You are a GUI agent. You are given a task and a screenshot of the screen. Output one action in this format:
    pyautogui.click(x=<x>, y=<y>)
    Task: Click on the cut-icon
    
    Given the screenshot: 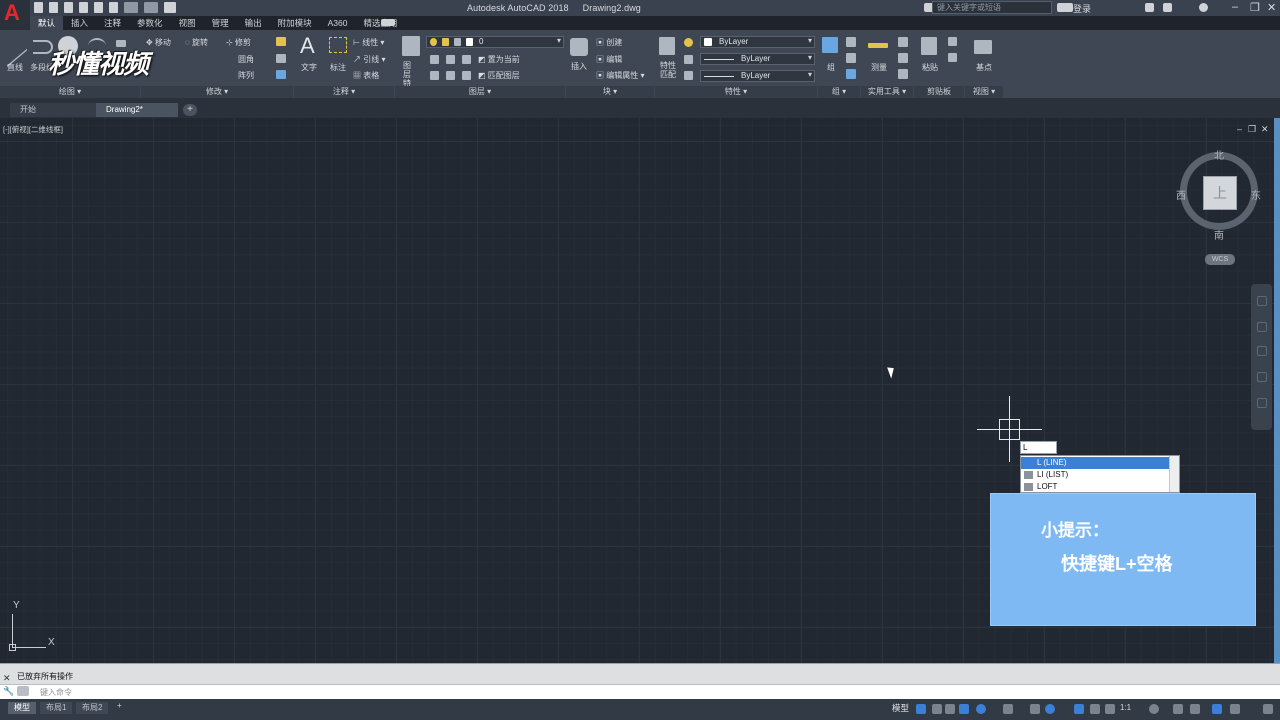 What is the action you would take?
    pyautogui.click(x=952, y=41)
    